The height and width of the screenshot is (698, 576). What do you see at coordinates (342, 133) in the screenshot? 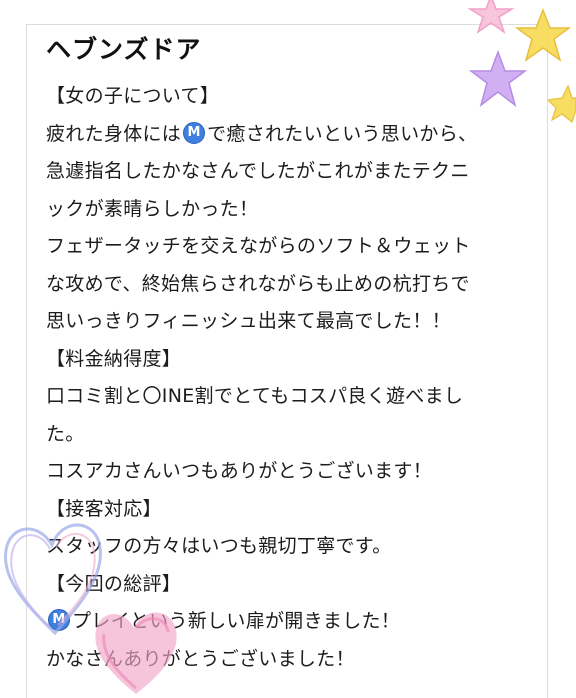
I see `review-line-text: で癒されたいという思いから、` at bounding box center [342, 133].